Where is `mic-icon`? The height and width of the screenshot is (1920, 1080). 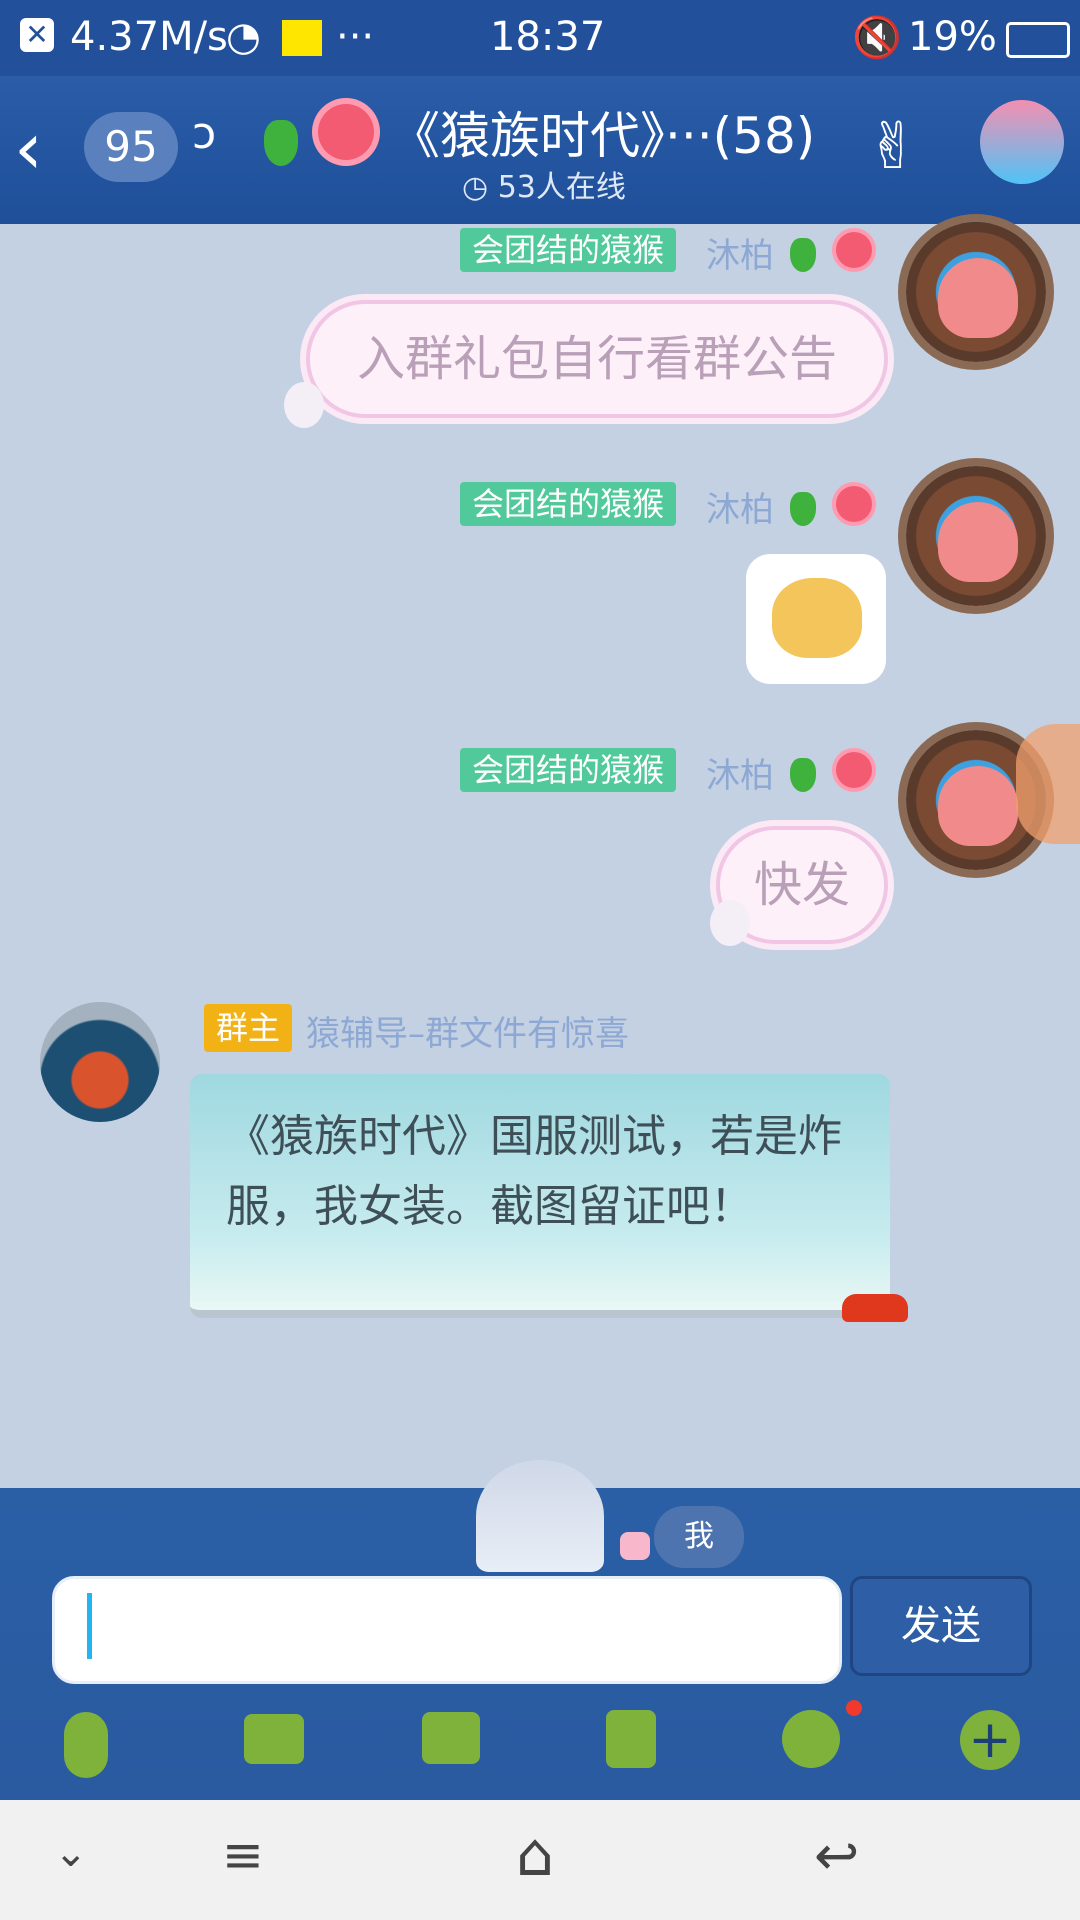 mic-icon is located at coordinates (86, 1745).